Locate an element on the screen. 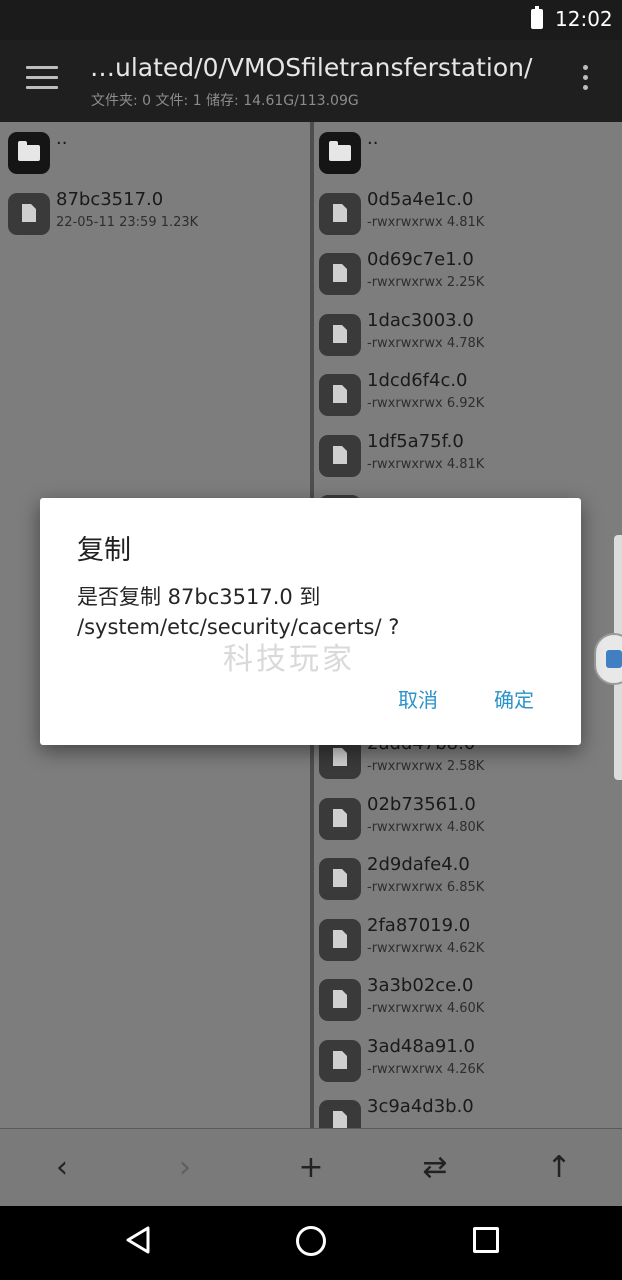 The width and height of the screenshot is (622, 1280). item-name: 87bc3517.0 is located at coordinates (110, 199).